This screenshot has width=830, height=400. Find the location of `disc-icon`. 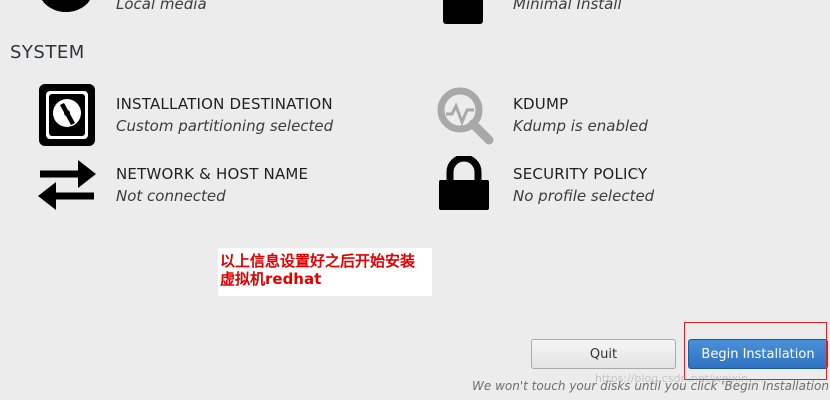

disc-icon is located at coordinates (66, 10).